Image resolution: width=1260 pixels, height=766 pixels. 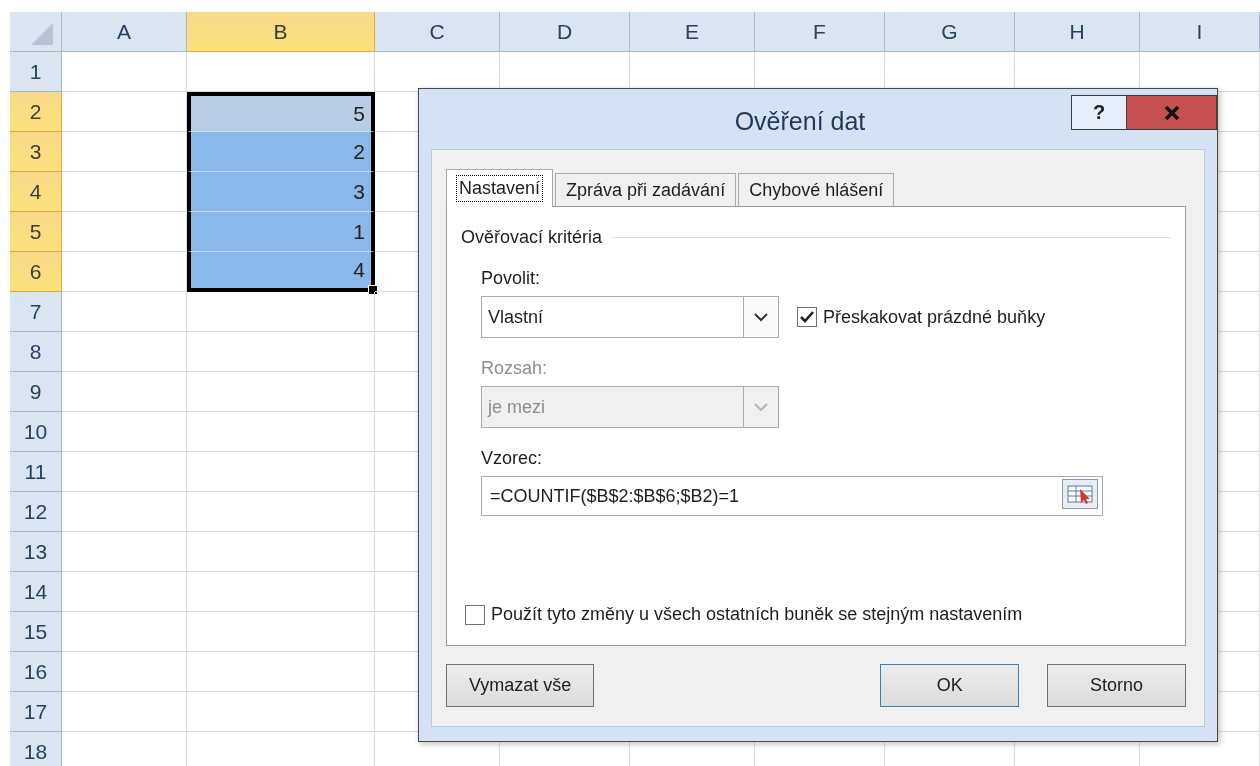 What do you see at coordinates (36, 112) in the screenshot?
I see `row-header: 2` at bounding box center [36, 112].